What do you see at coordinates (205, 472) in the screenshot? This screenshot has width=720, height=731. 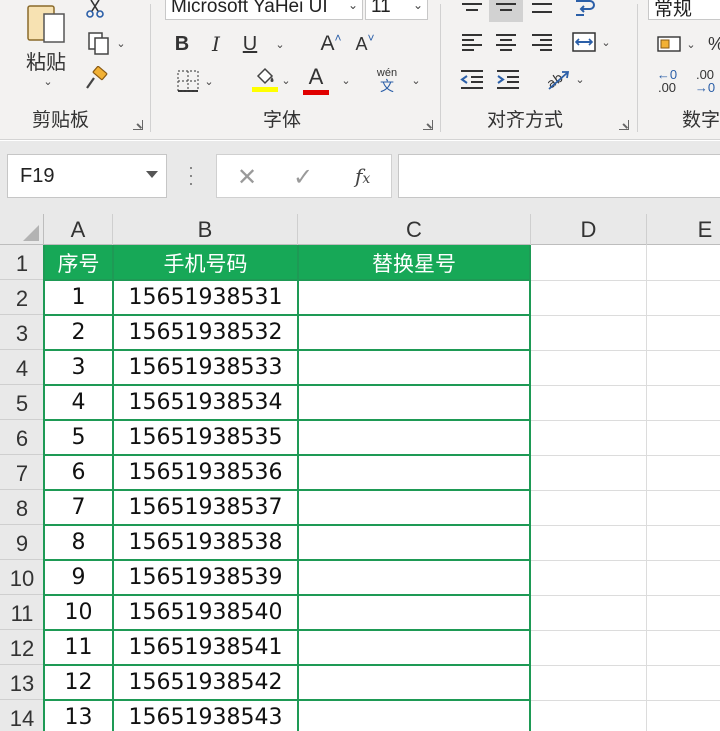 I see `cell-phone: 15651938536` at bounding box center [205, 472].